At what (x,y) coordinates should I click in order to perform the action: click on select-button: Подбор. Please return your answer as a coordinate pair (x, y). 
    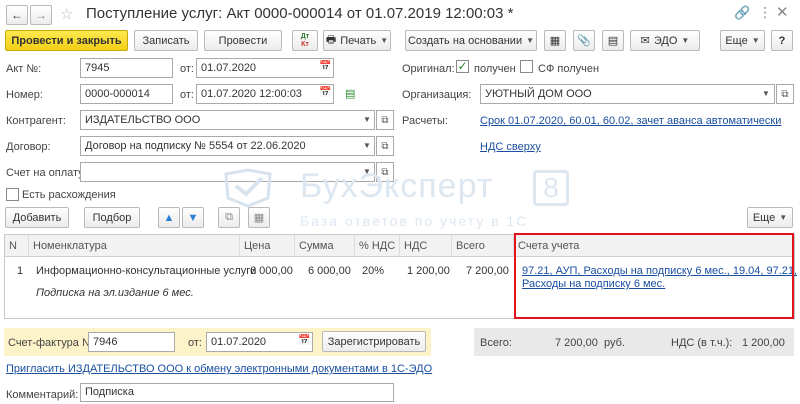
    Looking at the image, I should click on (112, 217).